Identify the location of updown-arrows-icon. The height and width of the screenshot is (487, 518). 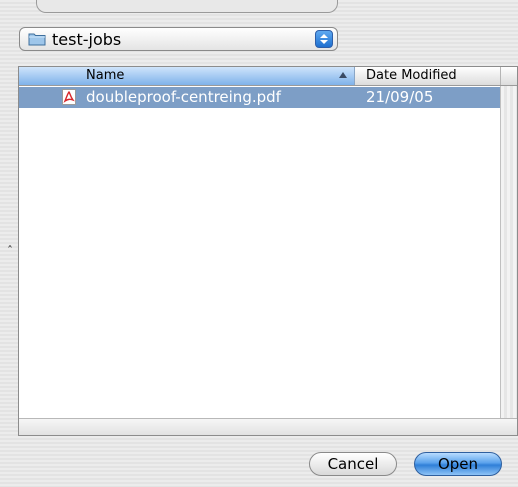
(324, 39).